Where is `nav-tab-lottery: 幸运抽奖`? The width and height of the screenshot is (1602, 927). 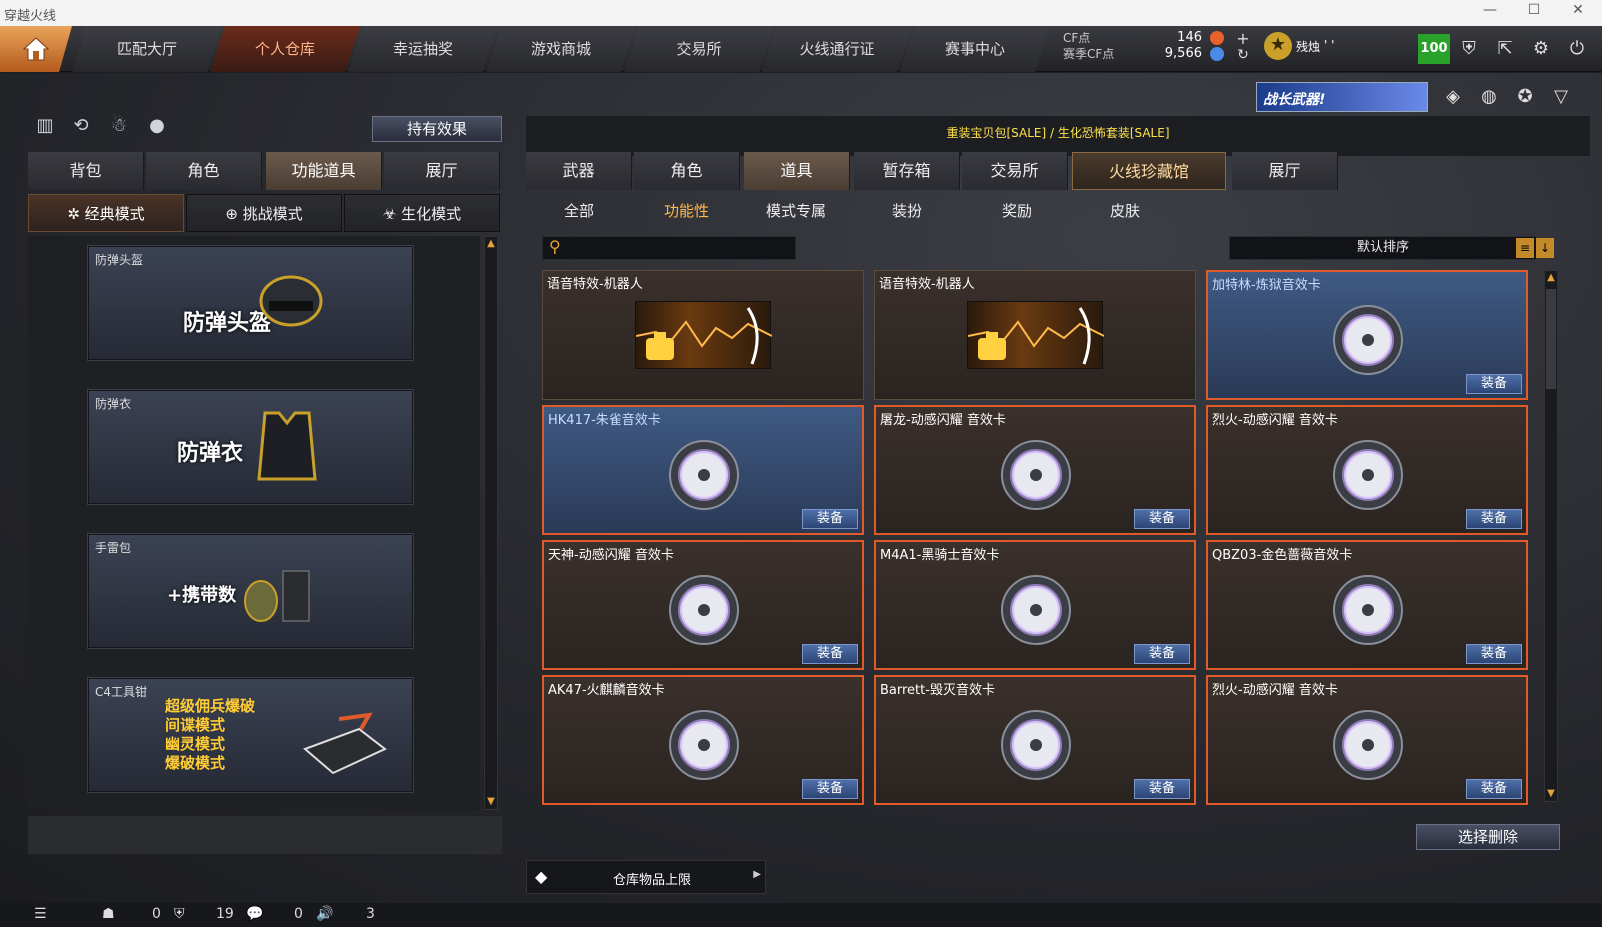 nav-tab-lottery: 幸运抽奖 is located at coordinates (423, 49).